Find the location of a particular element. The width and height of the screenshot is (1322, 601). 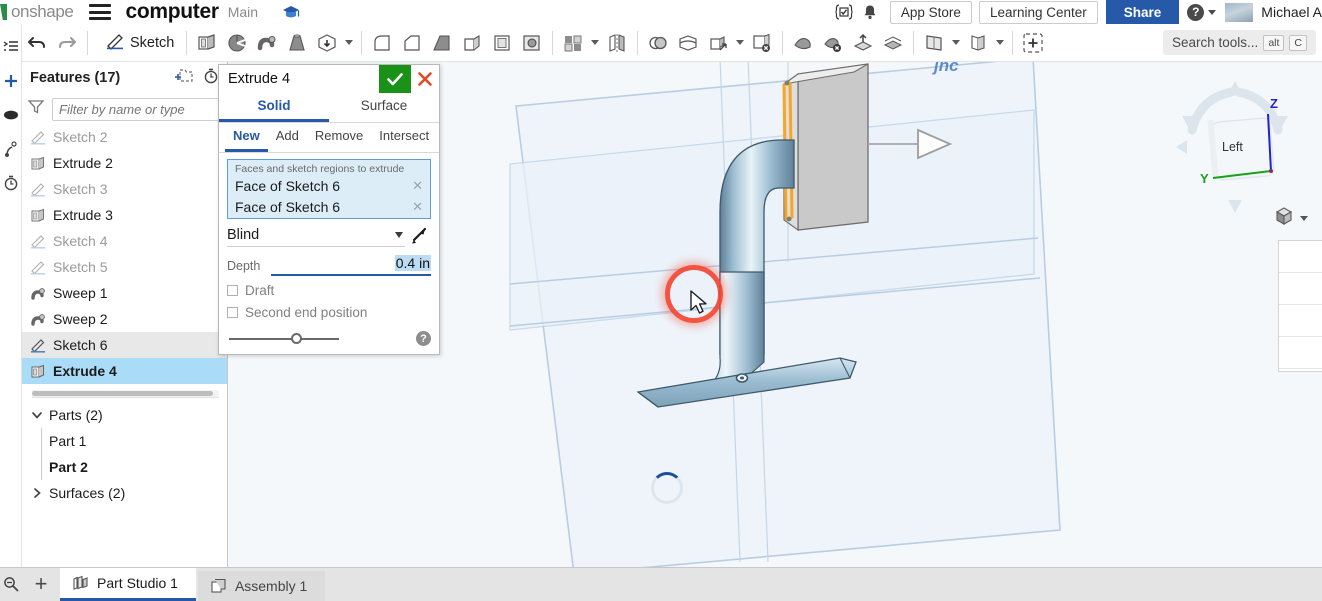

draft-icon is located at coordinates (442, 43).